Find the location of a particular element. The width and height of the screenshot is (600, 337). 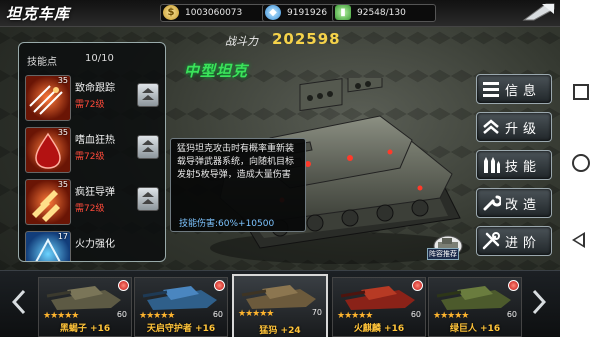

advance-button: 进阶 is located at coordinates (514, 241).